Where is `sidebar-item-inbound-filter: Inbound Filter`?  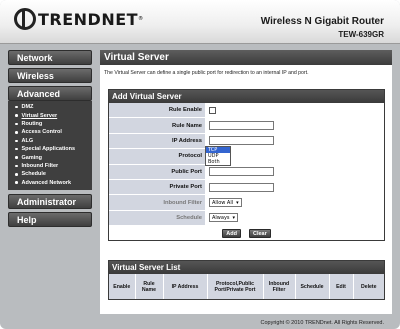
sidebar-item-inbound-filter: Inbound Filter is located at coordinates (50, 166).